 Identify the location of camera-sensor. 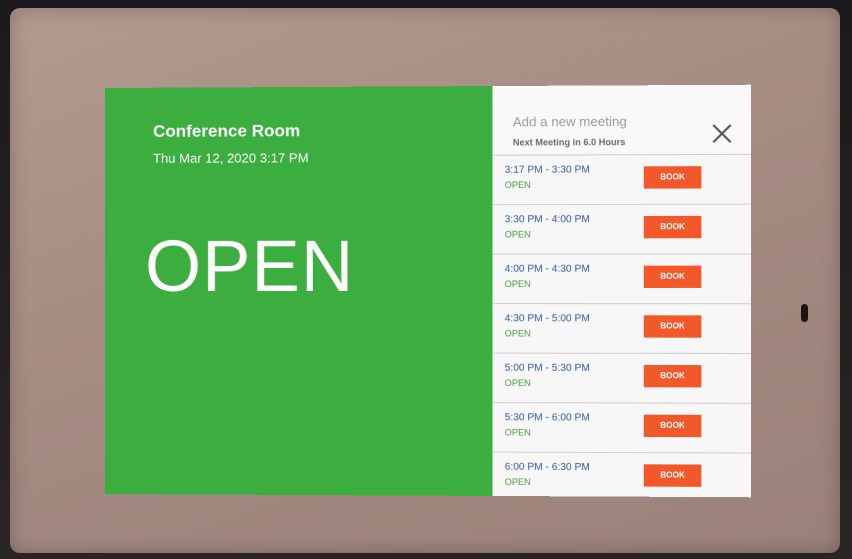
(804, 313).